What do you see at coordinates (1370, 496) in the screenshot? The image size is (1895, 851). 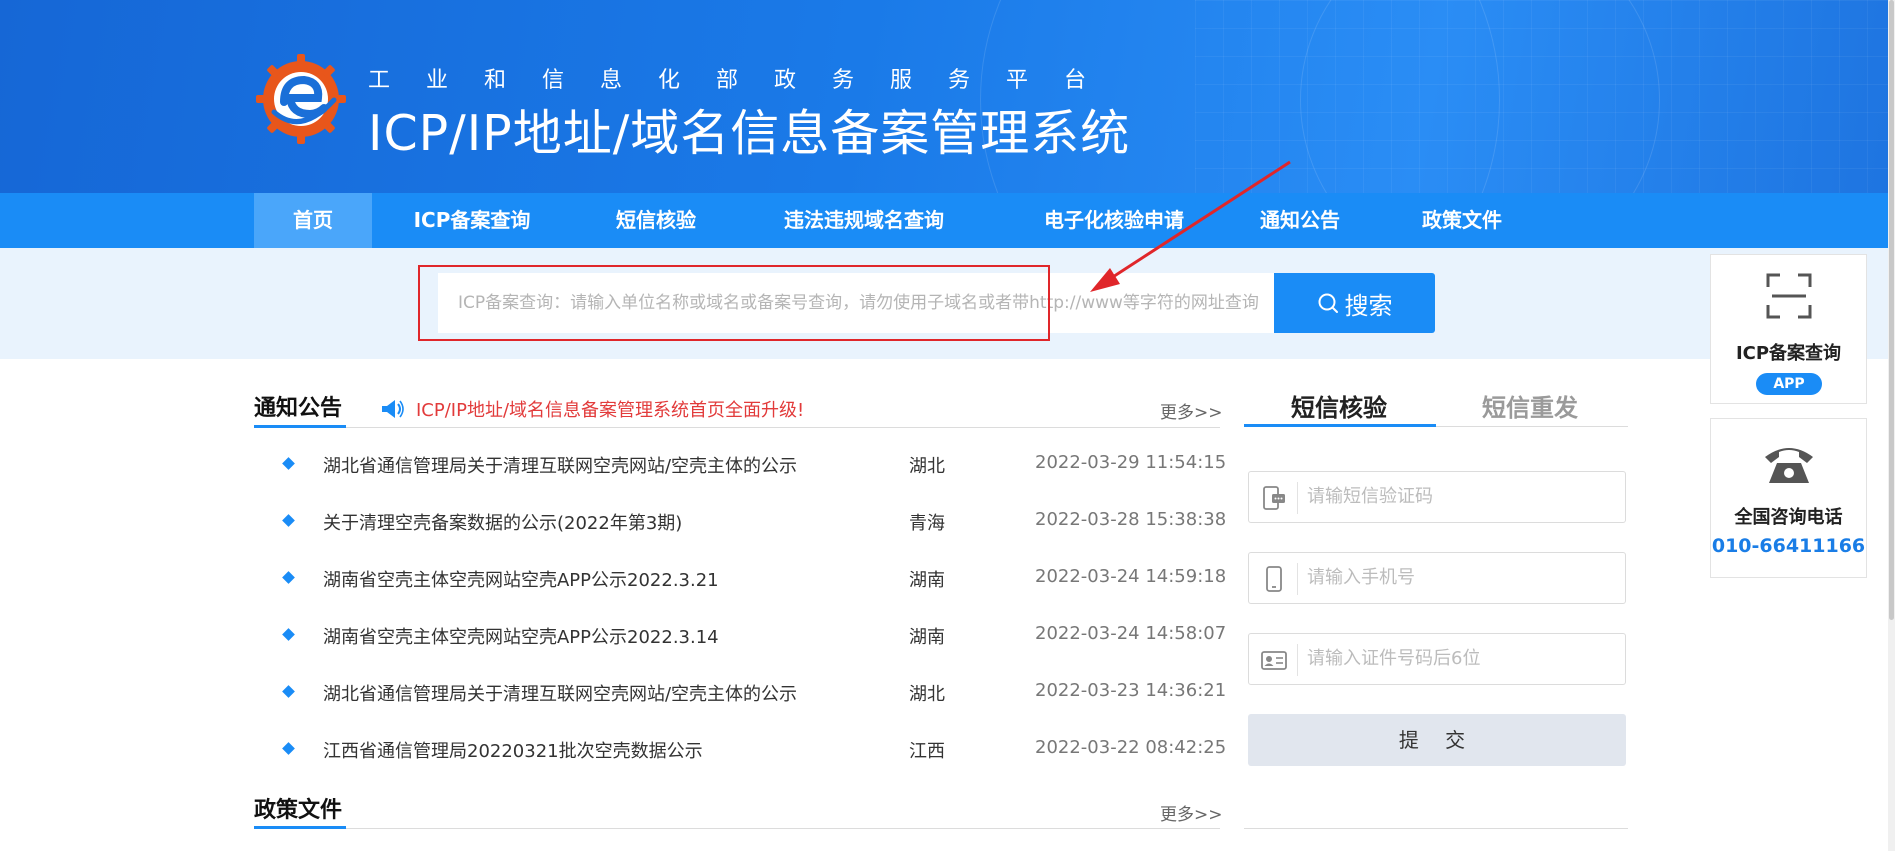 I see `sms-code-placeholder: 请输短信验证码` at bounding box center [1370, 496].